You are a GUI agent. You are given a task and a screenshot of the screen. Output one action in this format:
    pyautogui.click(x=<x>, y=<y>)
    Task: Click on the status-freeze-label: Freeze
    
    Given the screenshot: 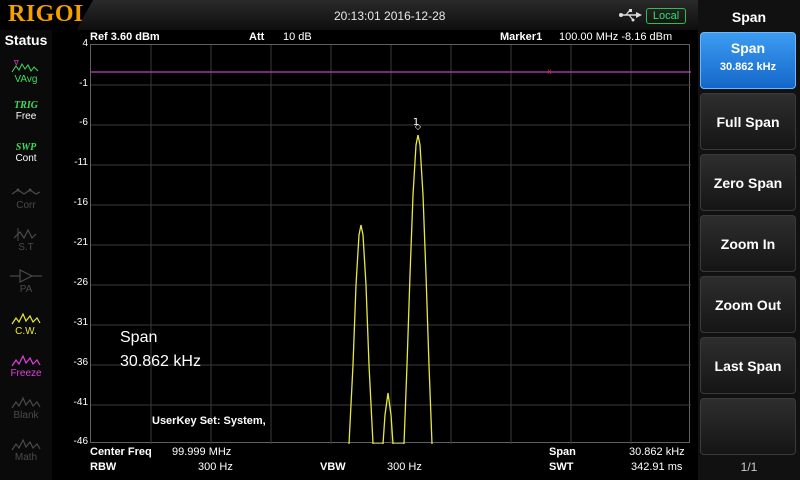 What is the action you would take?
    pyautogui.click(x=26, y=373)
    